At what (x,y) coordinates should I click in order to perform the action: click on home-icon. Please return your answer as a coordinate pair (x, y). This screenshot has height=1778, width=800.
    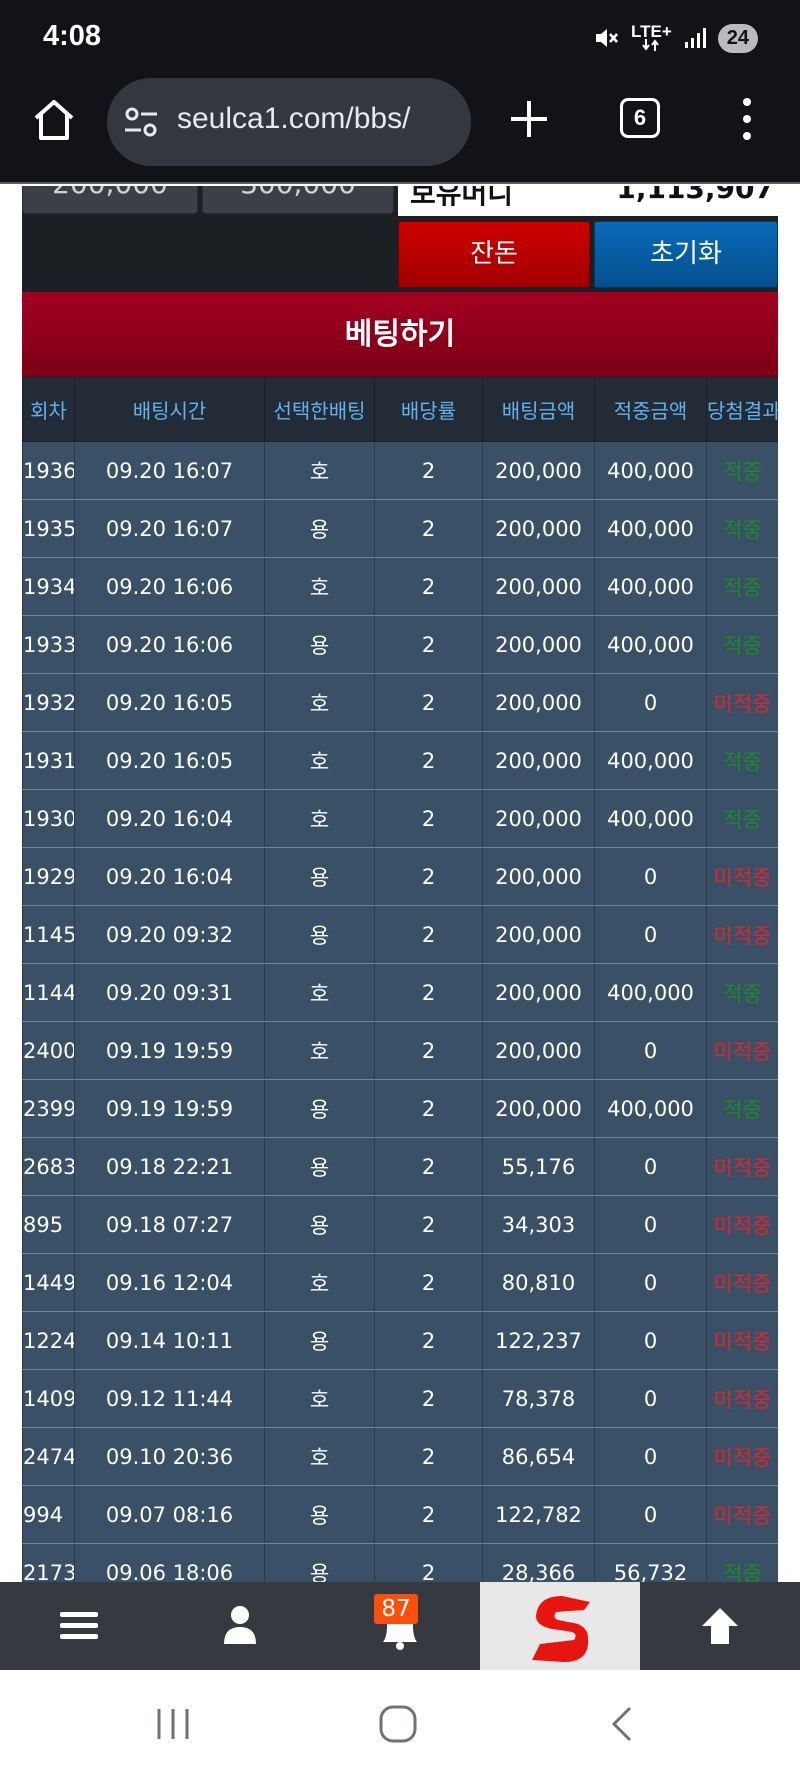
    Looking at the image, I should click on (54, 120).